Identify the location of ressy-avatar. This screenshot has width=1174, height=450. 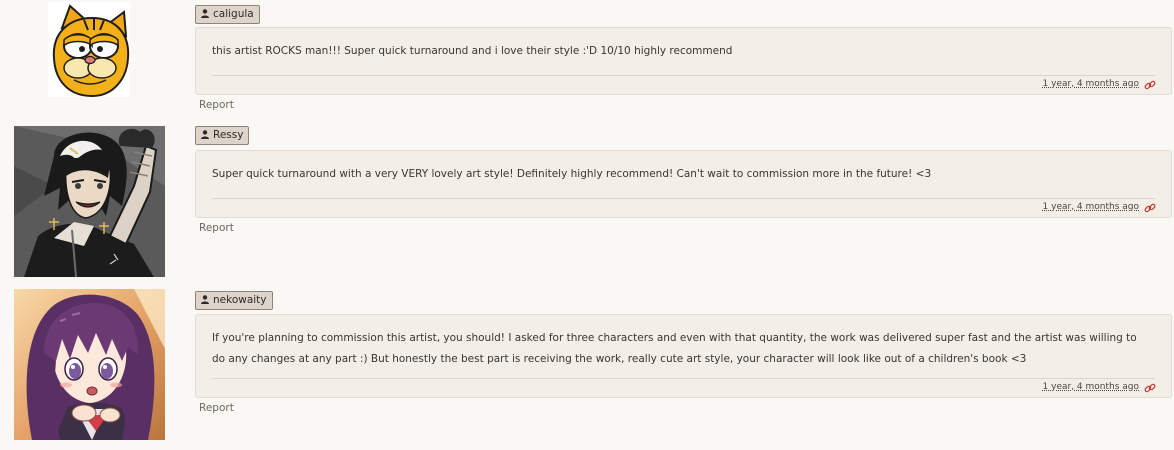
(89, 201).